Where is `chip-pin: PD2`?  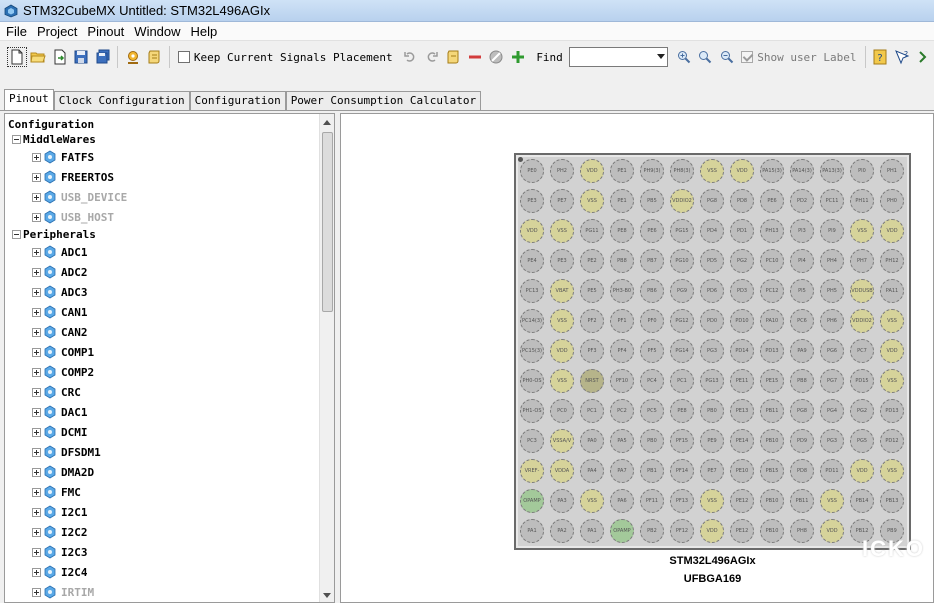
chip-pin: PD2 is located at coordinates (802, 201).